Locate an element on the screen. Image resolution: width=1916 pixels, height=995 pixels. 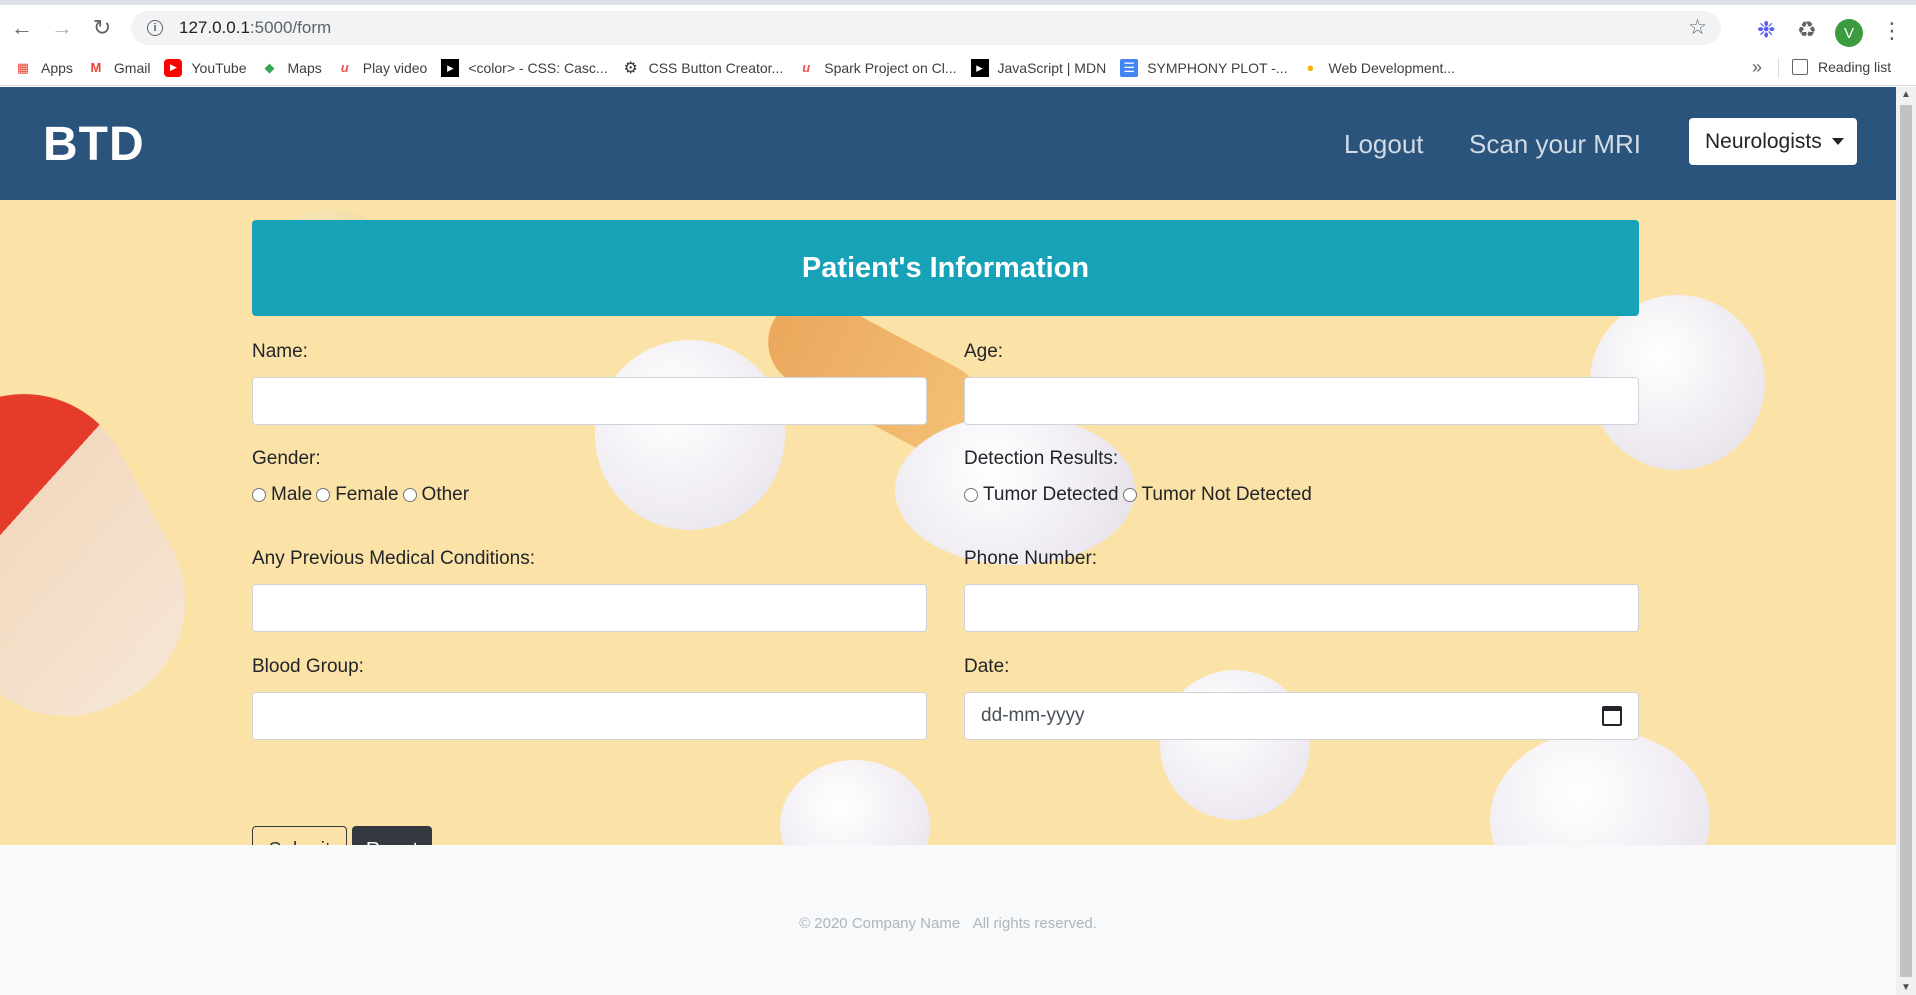
tumor-not-detected-label: Tumor Not Detected is located at coordinates (1227, 495).